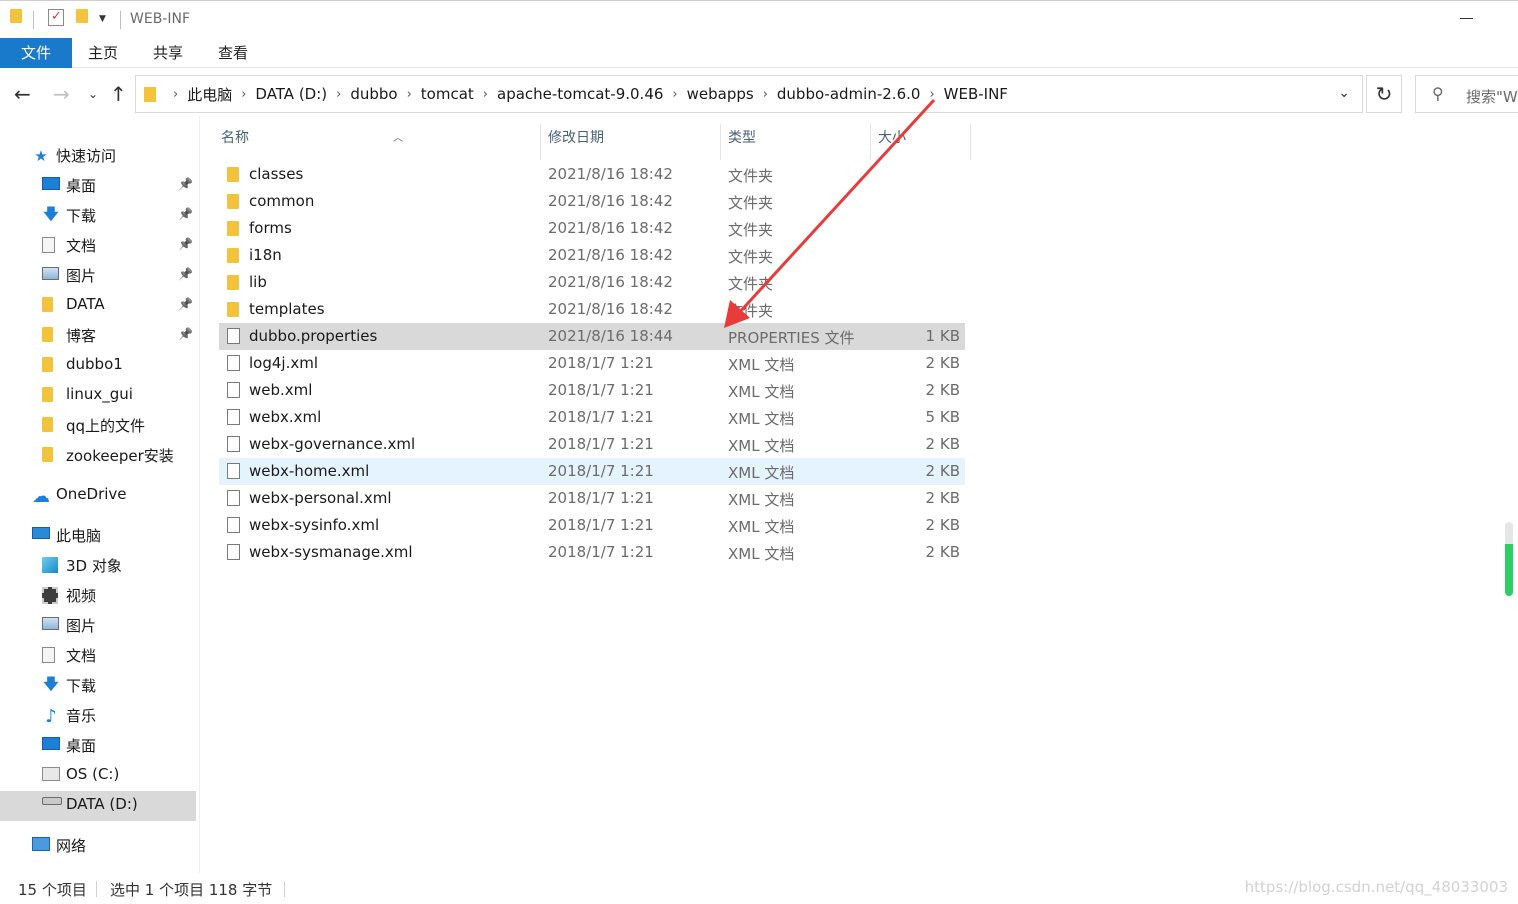 This screenshot has width=1518, height=904. Describe the element at coordinates (106, 426) in the screenshot. I see `sidebar-item-label: qq上的文件` at that location.